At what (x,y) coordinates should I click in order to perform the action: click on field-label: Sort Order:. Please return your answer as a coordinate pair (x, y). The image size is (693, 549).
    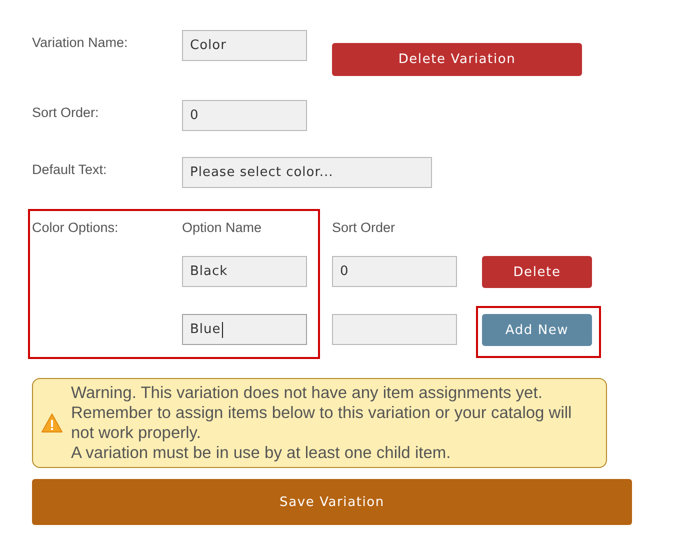
    Looking at the image, I should click on (66, 112).